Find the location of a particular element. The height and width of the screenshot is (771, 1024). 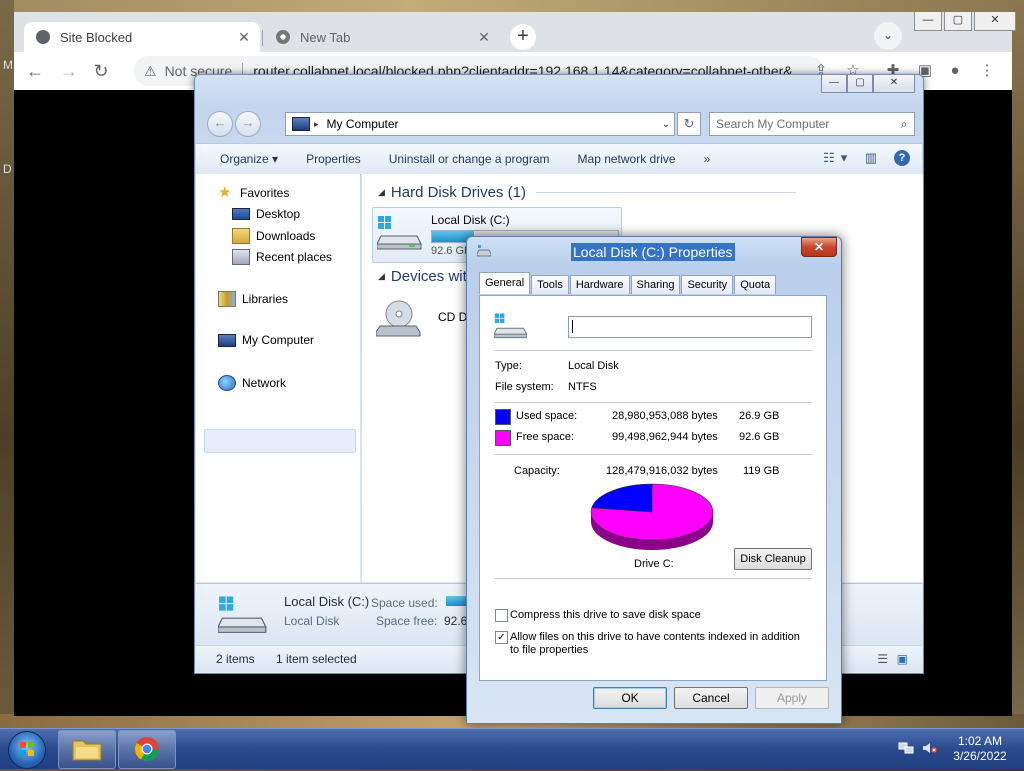

used-space-bytes: 28,980,953,088 bytes is located at coordinates (665, 416).